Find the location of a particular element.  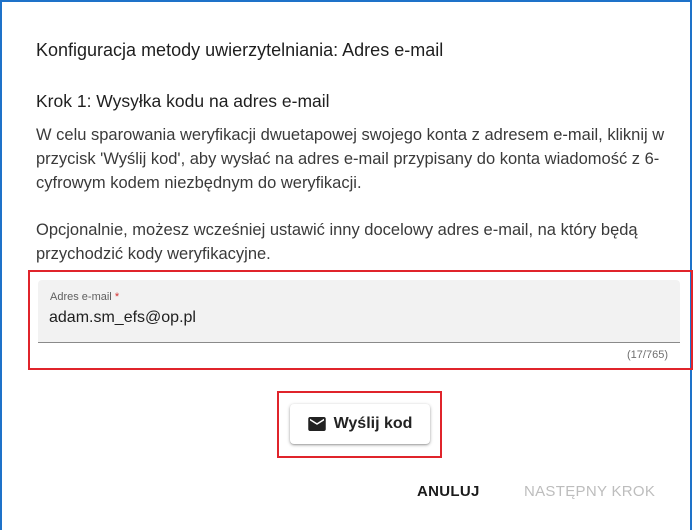

send-code-button: Wyślij kod is located at coordinates (360, 424).